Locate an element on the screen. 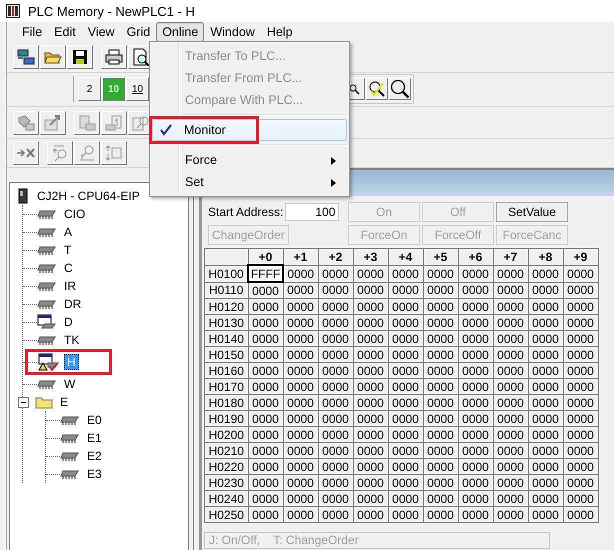 The image size is (614, 550). row-header: H0240 is located at coordinates (226, 498).